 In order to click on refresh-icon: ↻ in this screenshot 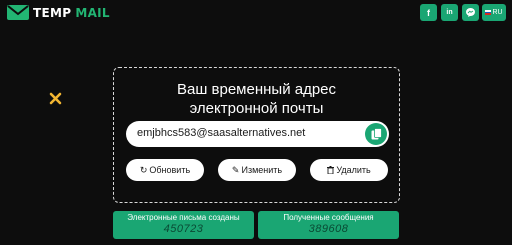, I will do `click(143, 169)`.